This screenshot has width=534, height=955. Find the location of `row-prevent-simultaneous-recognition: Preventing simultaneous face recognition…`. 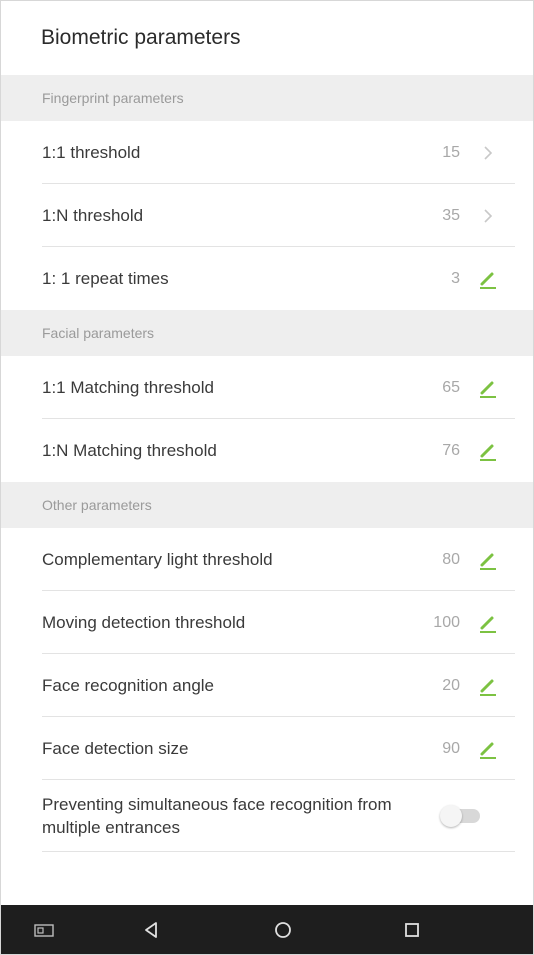

row-prevent-simultaneous-recognition: Preventing simultaneous face recognition… is located at coordinates (267, 816).